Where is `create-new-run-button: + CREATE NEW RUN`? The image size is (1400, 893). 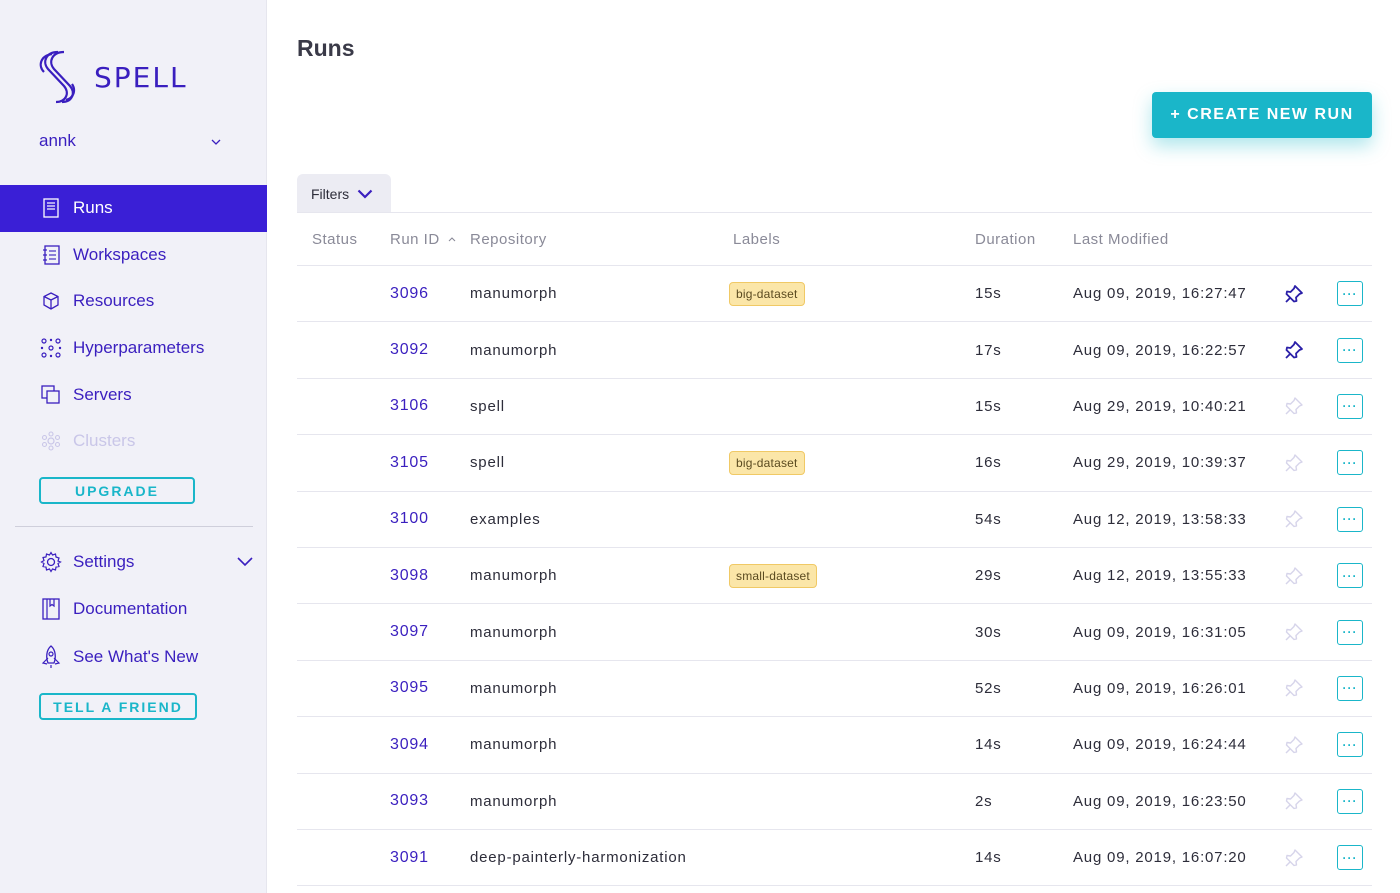 create-new-run-button: + CREATE NEW RUN is located at coordinates (1262, 115).